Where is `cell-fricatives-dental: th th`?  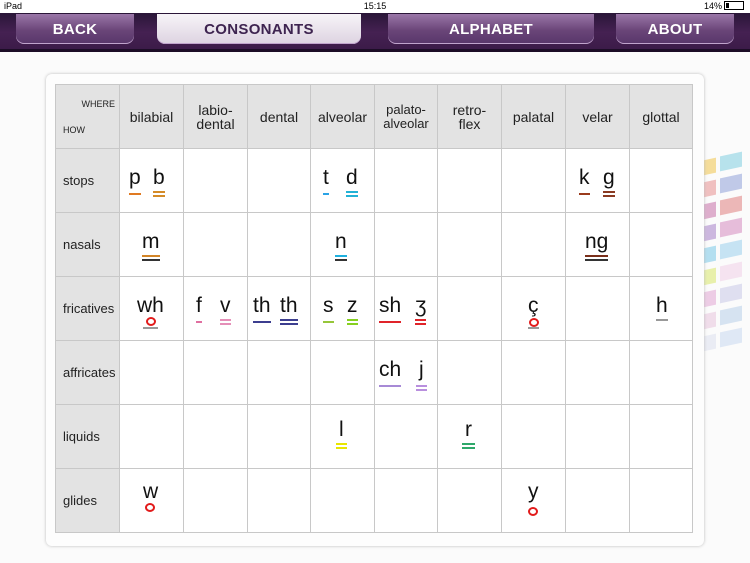
cell-fricatives-dental: th th is located at coordinates (279, 308).